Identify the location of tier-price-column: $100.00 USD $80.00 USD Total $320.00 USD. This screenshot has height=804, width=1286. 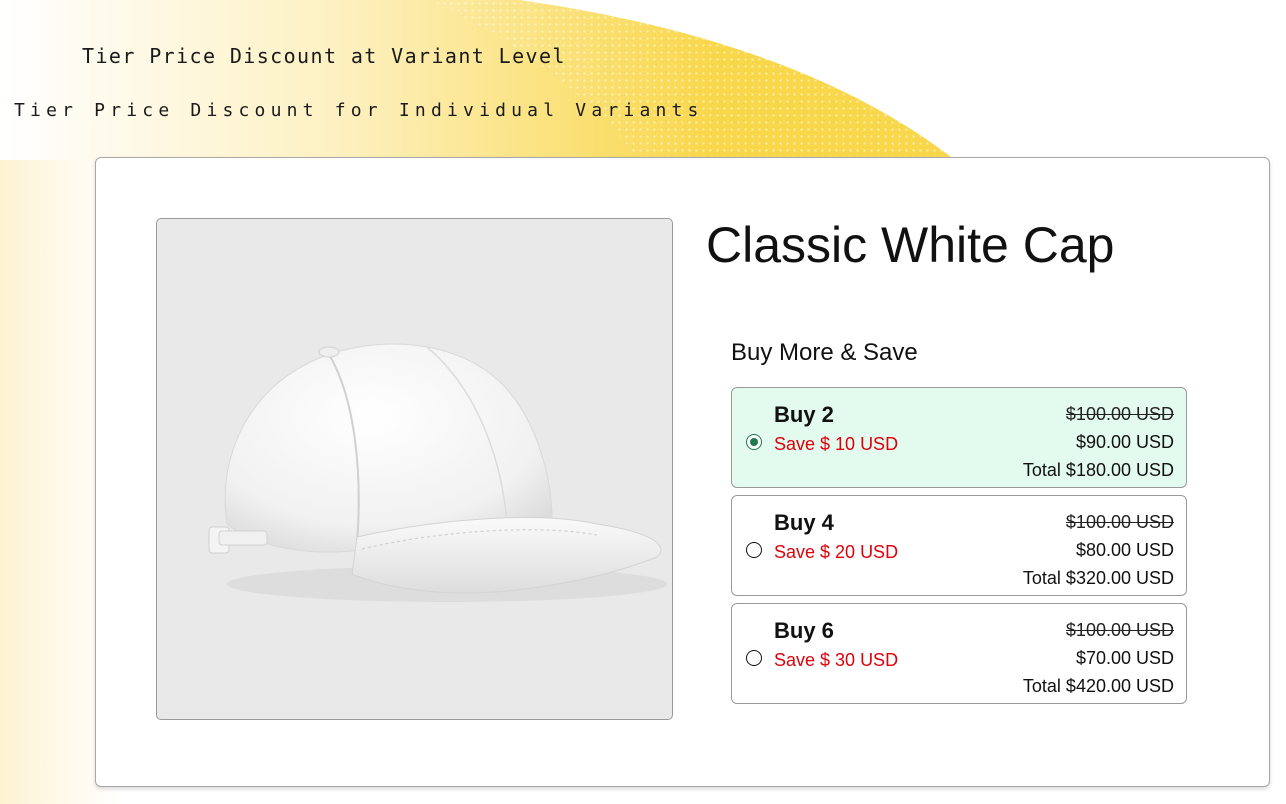
(1098, 550).